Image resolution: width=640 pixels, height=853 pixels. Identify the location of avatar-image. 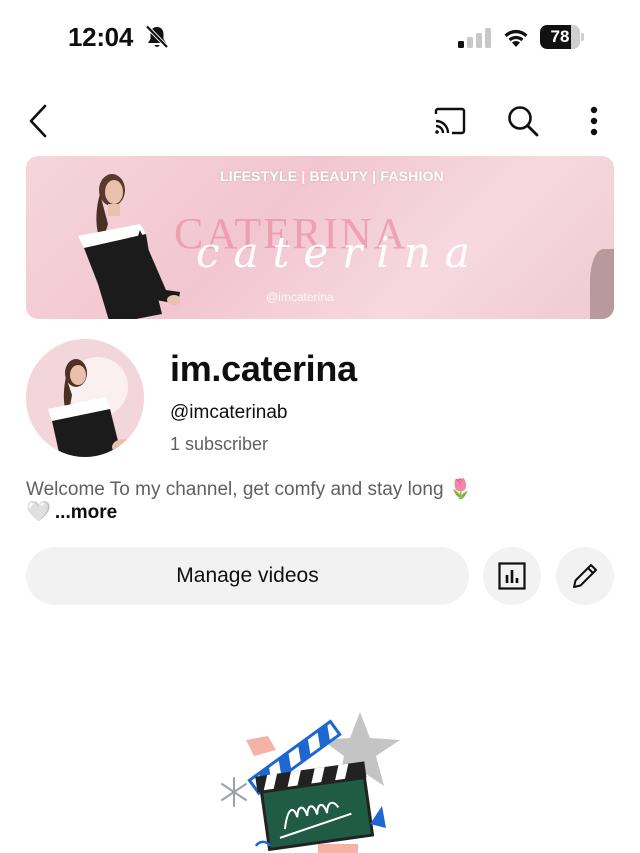
(85, 398).